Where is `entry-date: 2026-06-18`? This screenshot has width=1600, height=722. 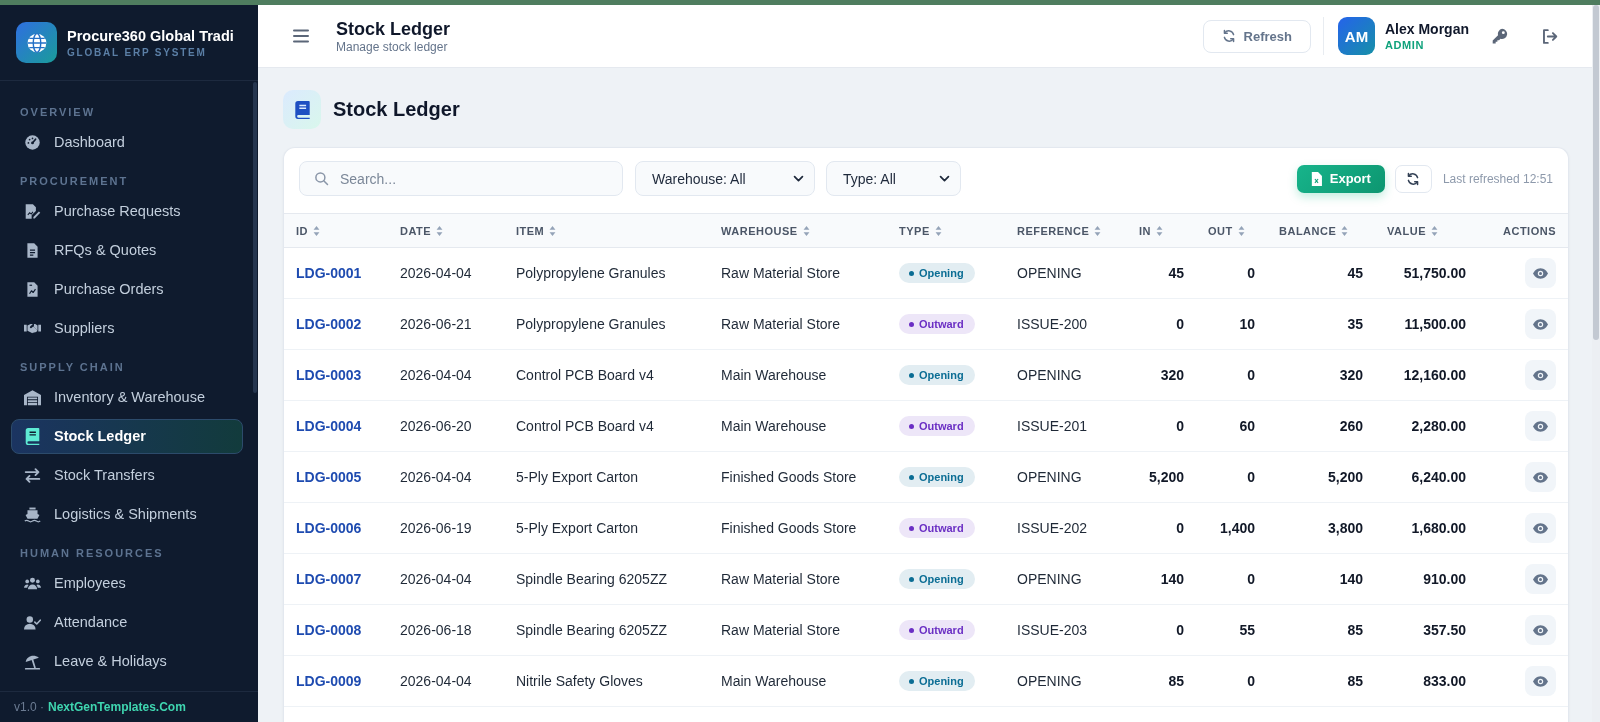 entry-date: 2026-06-18 is located at coordinates (436, 630).